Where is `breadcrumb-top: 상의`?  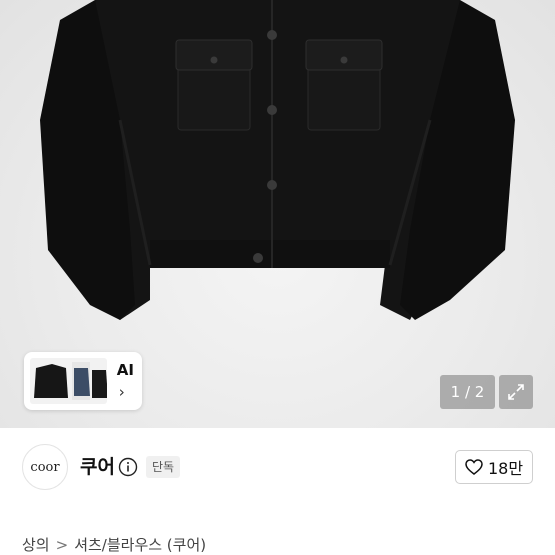
breadcrumb-top: 상의 is located at coordinates (36, 545).